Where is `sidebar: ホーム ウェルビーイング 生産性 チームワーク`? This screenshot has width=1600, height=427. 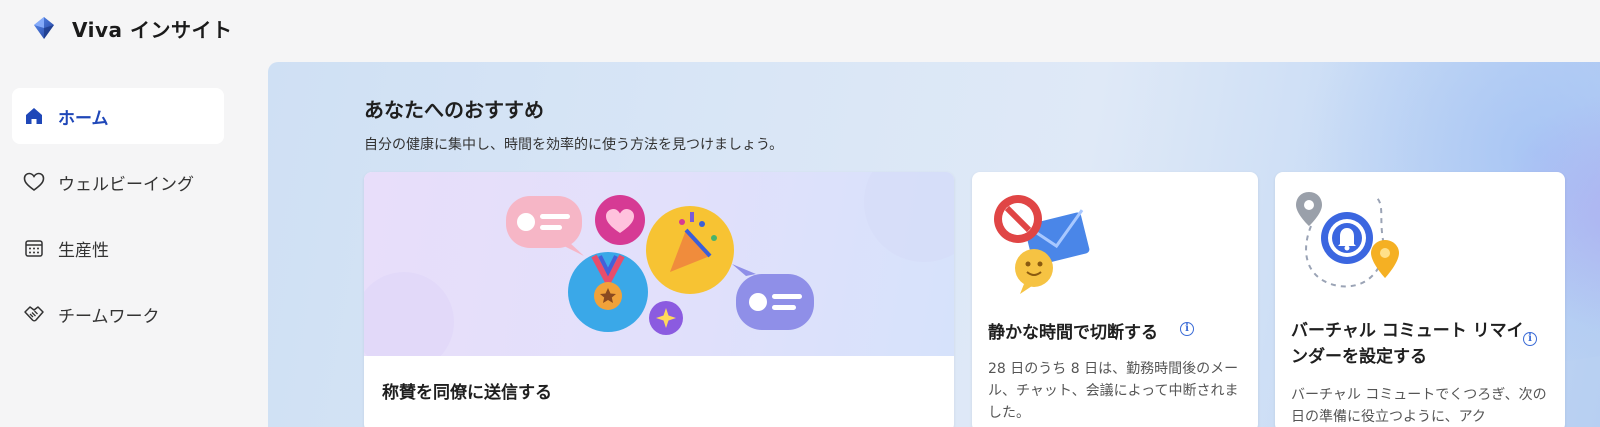 sidebar: ホーム ウェルビーイング 生産性 チームワーク is located at coordinates (118, 220).